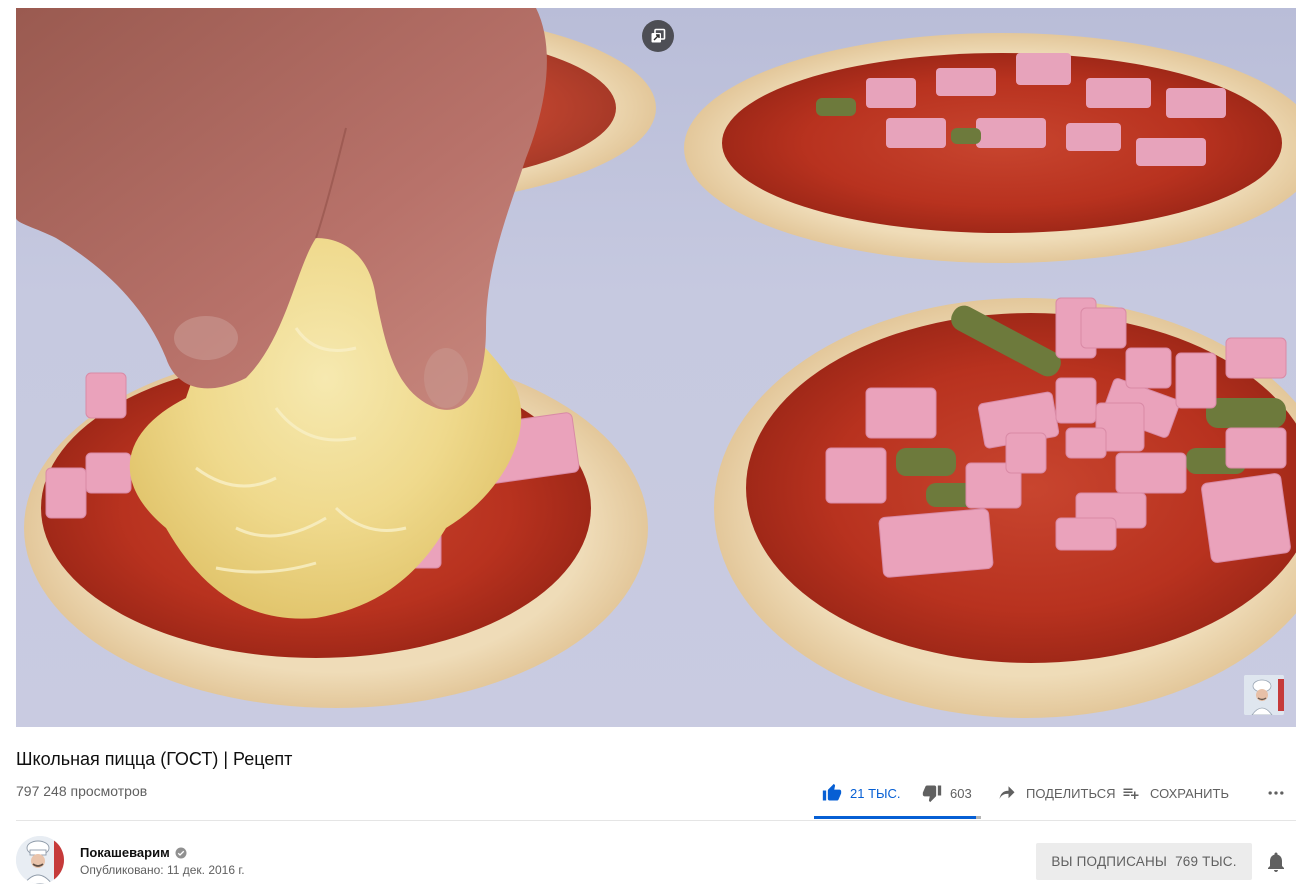 The image size is (1308, 893). I want to click on thumb-up-icon, so click(832, 792).